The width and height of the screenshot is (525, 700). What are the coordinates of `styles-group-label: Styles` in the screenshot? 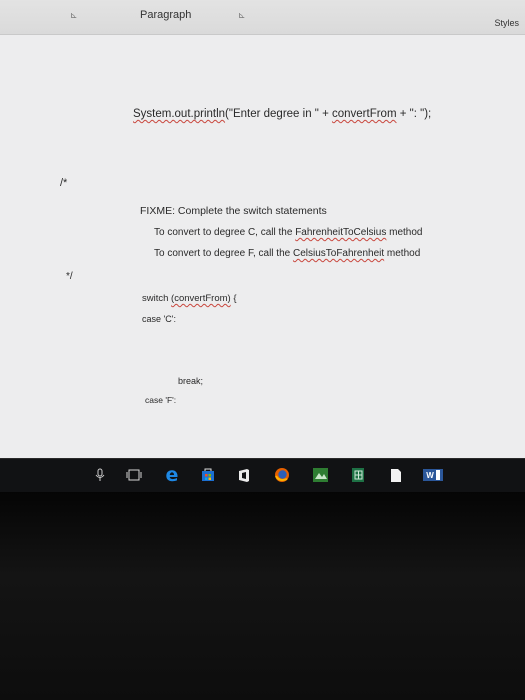 It's located at (506, 23).